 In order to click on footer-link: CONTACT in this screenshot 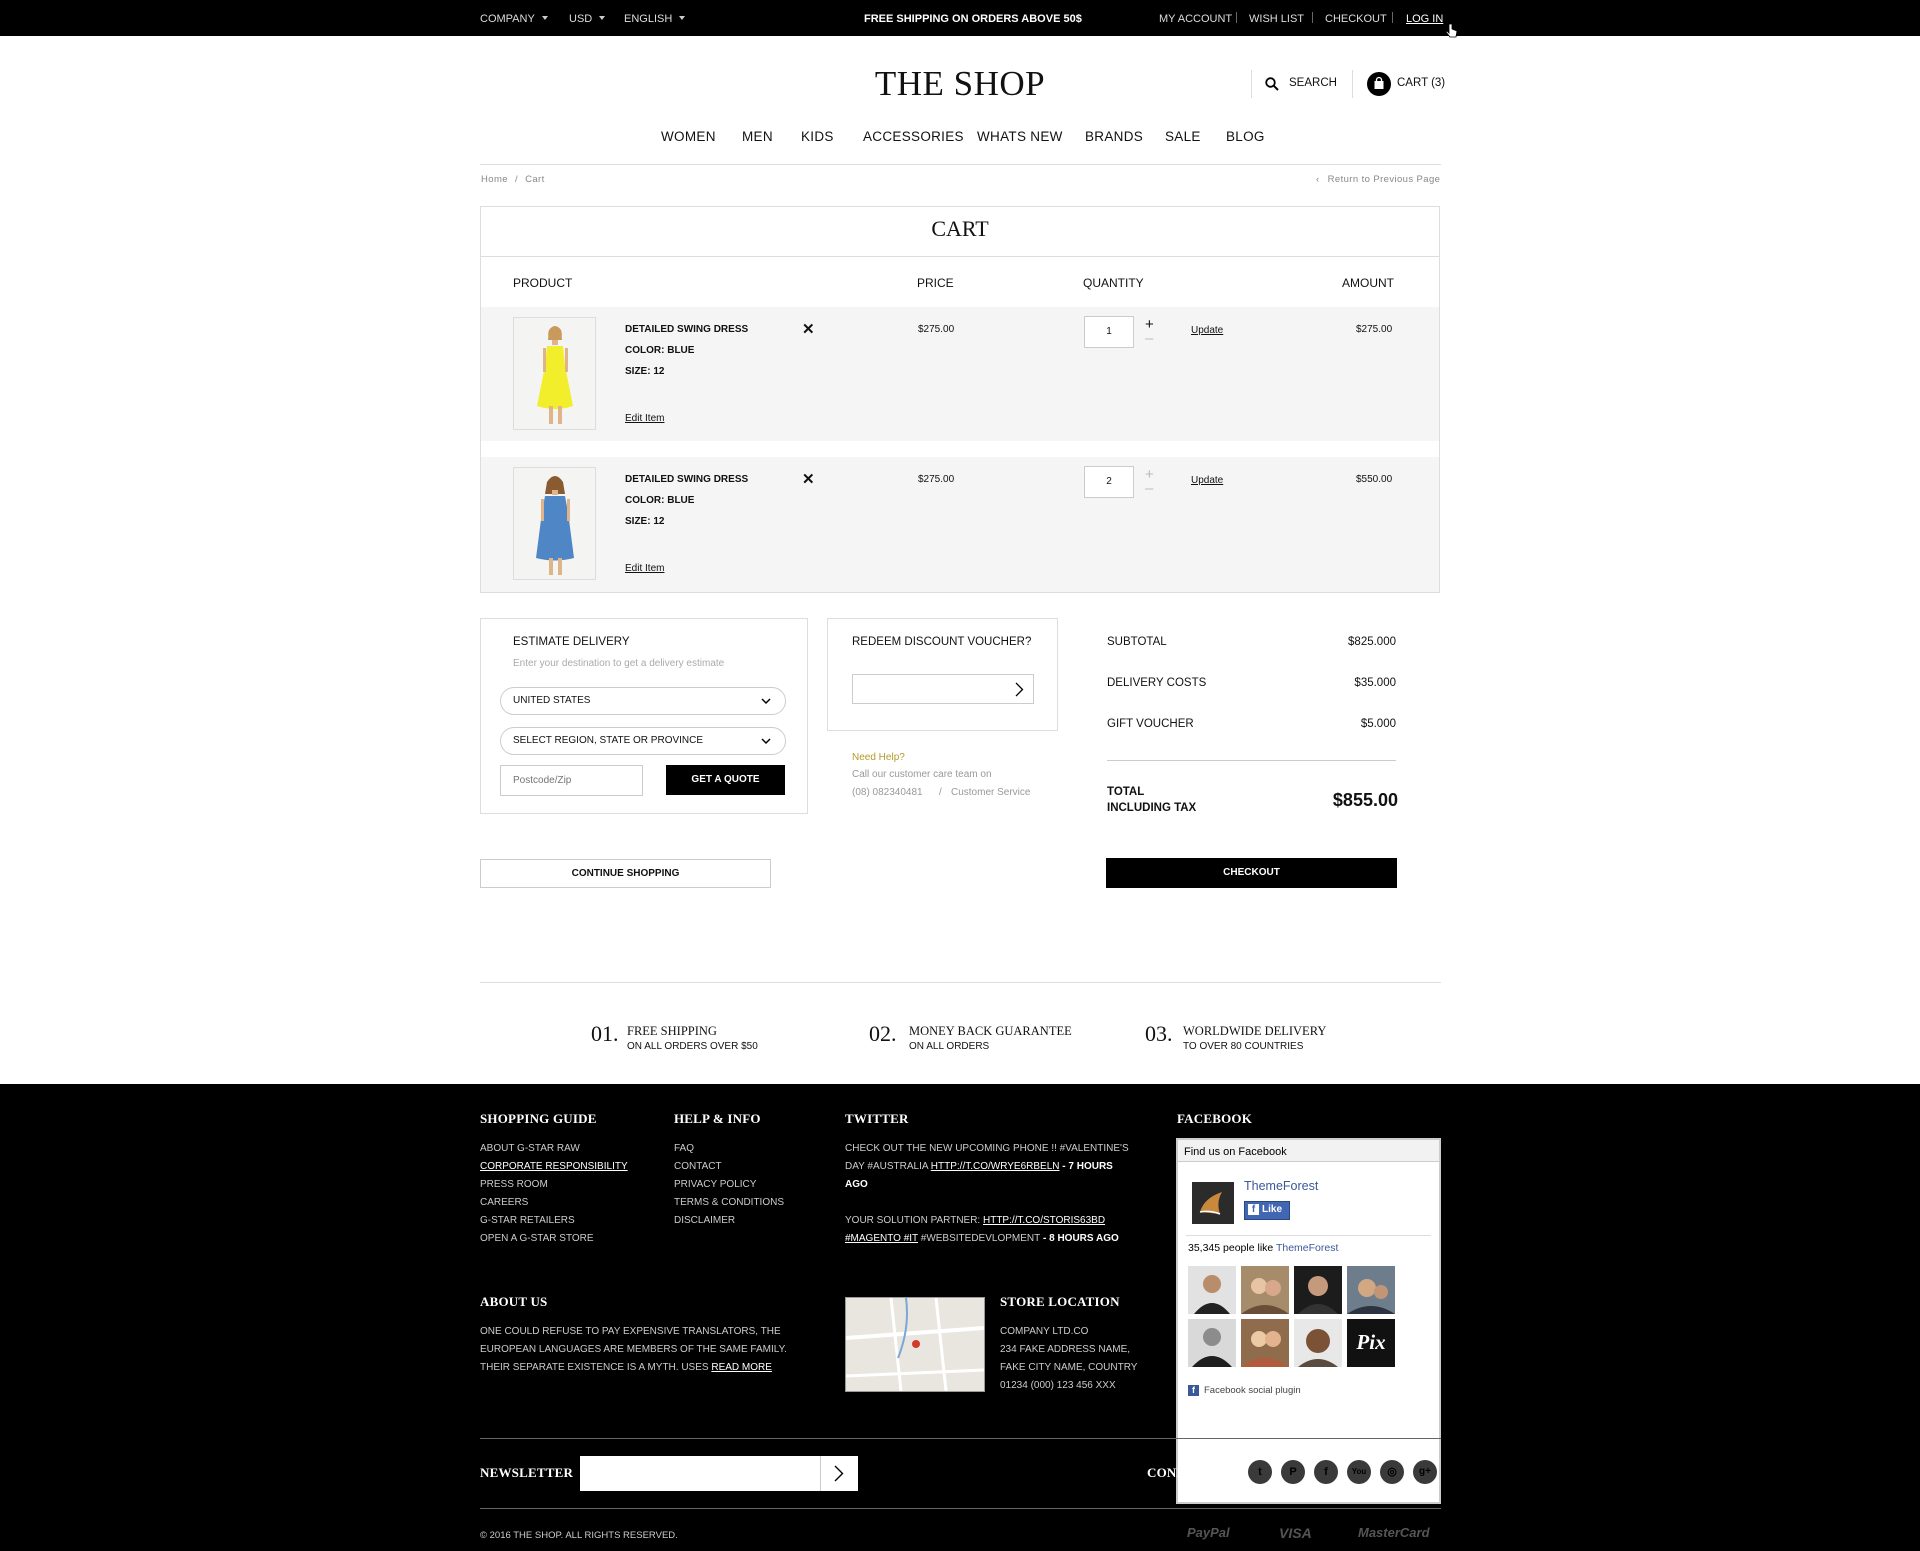, I will do `click(729, 1167)`.